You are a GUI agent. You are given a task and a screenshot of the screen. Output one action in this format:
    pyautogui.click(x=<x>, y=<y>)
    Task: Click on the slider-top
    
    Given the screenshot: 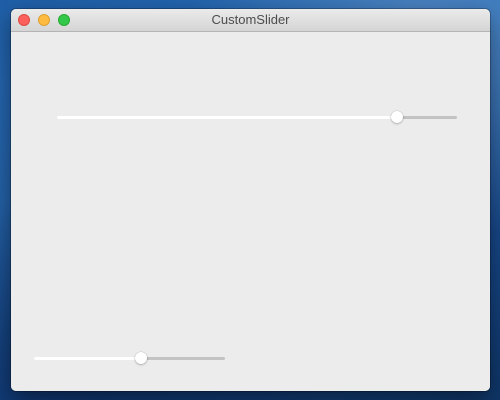 What is the action you would take?
    pyautogui.click(x=257, y=117)
    